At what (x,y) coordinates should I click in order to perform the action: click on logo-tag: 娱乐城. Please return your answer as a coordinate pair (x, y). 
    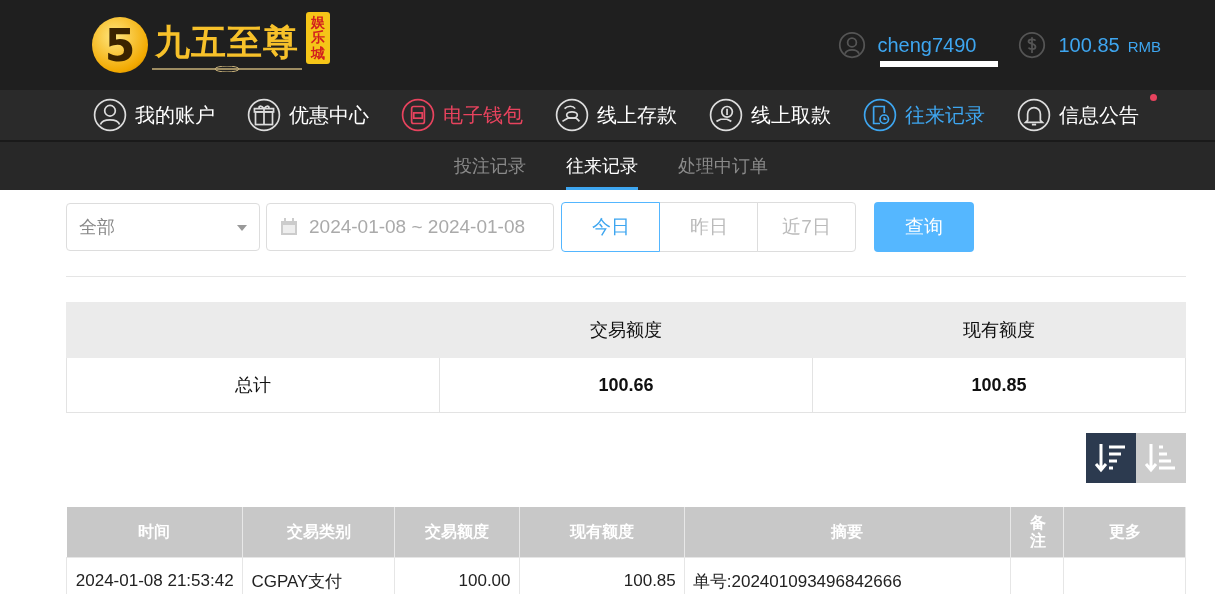
    Looking at the image, I should click on (318, 38).